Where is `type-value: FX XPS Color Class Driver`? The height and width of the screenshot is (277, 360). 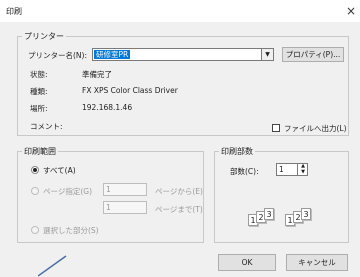
type-value: FX XPS Color Class Driver is located at coordinates (130, 90).